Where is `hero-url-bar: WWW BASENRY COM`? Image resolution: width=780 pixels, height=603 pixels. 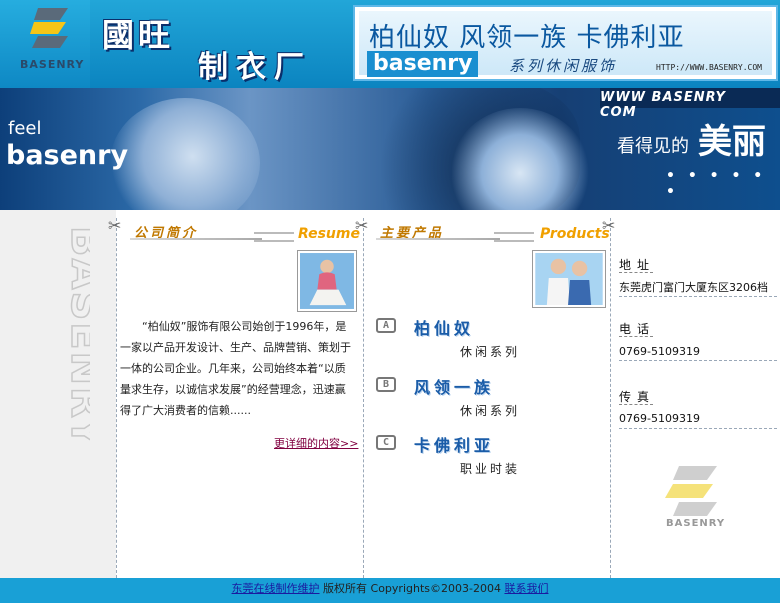 hero-url-bar: WWW BASENRY COM is located at coordinates (690, 104).